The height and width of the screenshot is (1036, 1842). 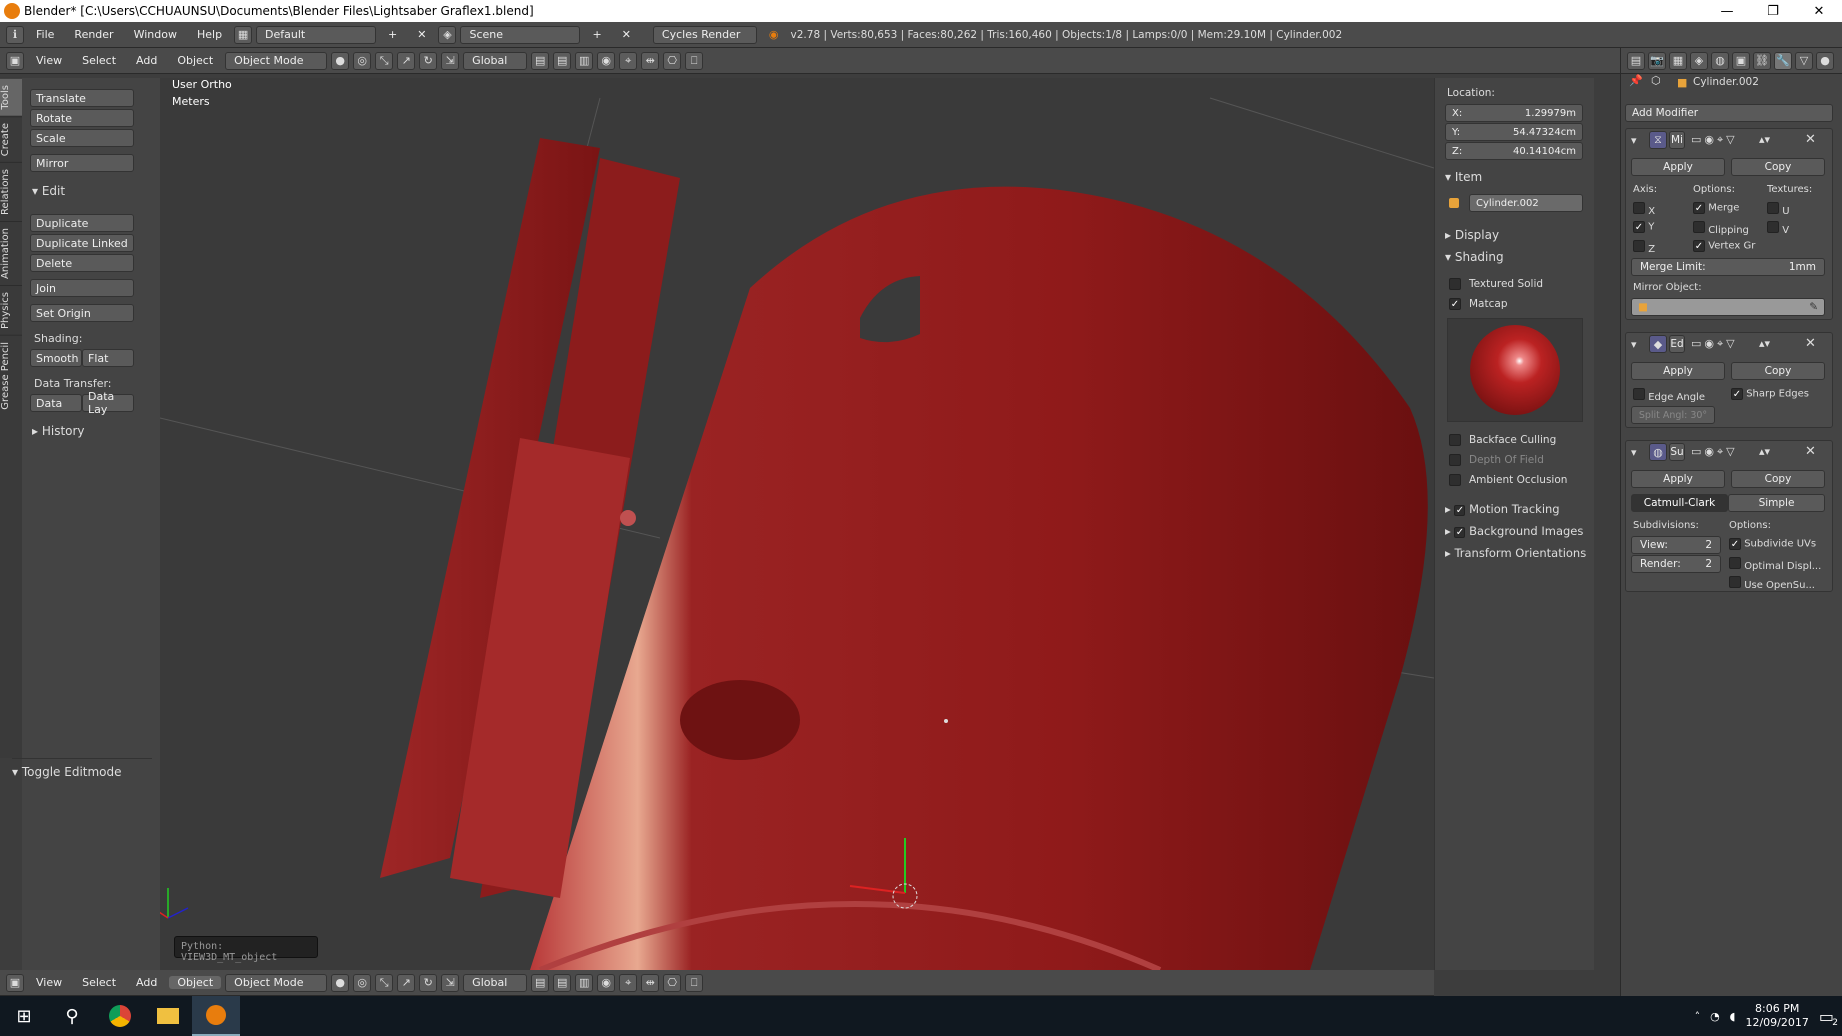 I want to click on screen-layout-field: Default, so click(x=316, y=34).